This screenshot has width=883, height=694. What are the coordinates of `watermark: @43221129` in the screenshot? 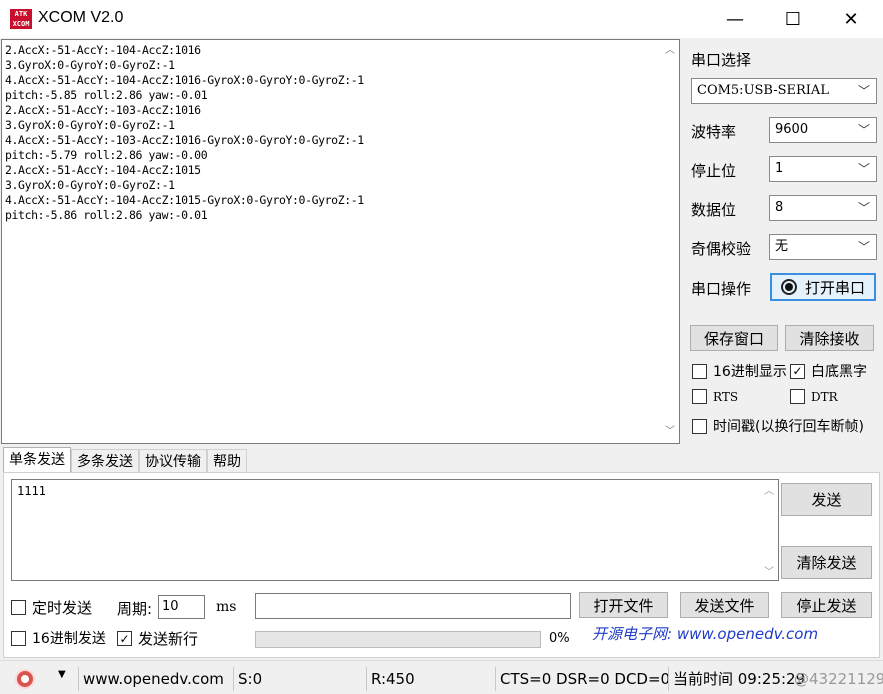 It's located at (838, 679).